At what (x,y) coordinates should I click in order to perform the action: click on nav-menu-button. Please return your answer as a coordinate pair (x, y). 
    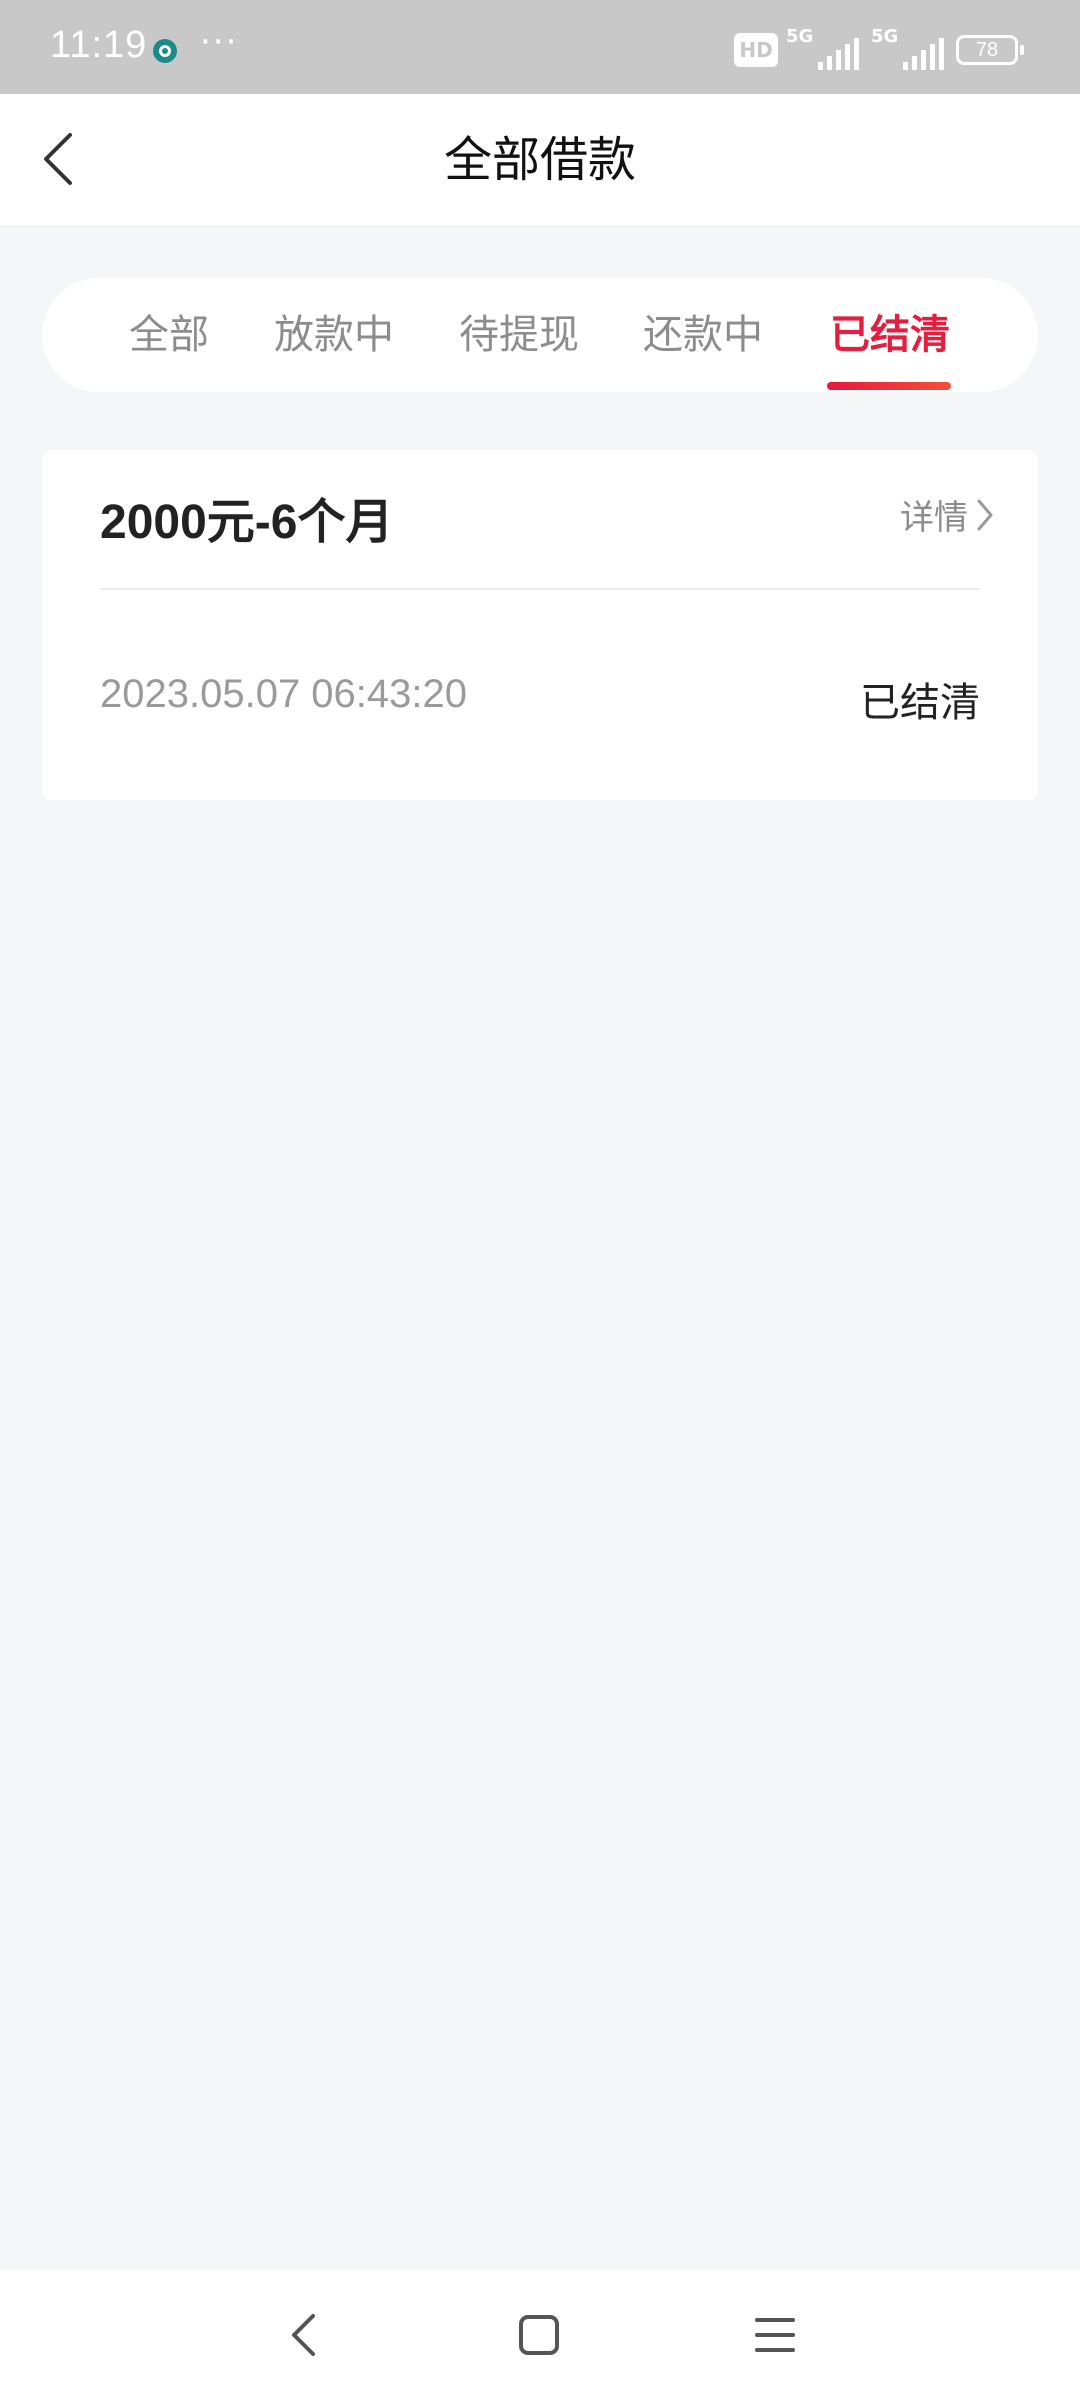
    Looking at the image, I should click on (775, 2335).